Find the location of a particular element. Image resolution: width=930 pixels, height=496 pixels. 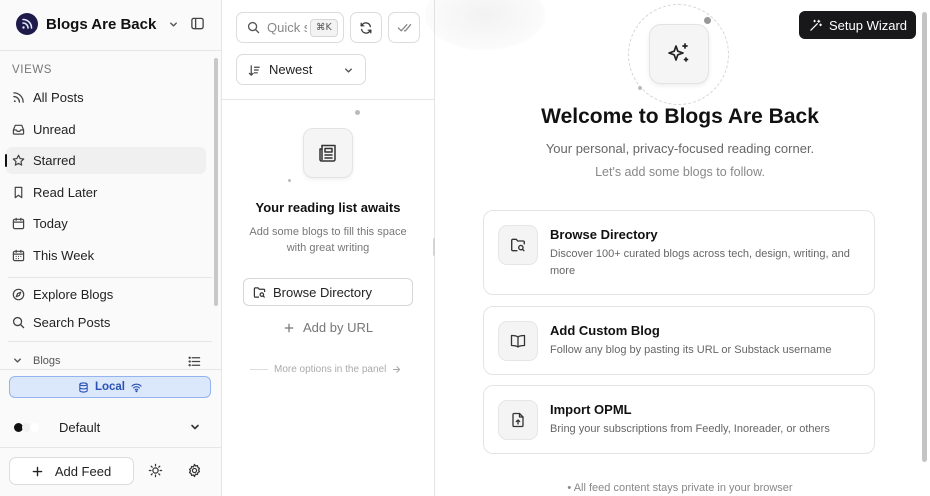

views-section-label: VIEWS is located at coordinates (32, 70).